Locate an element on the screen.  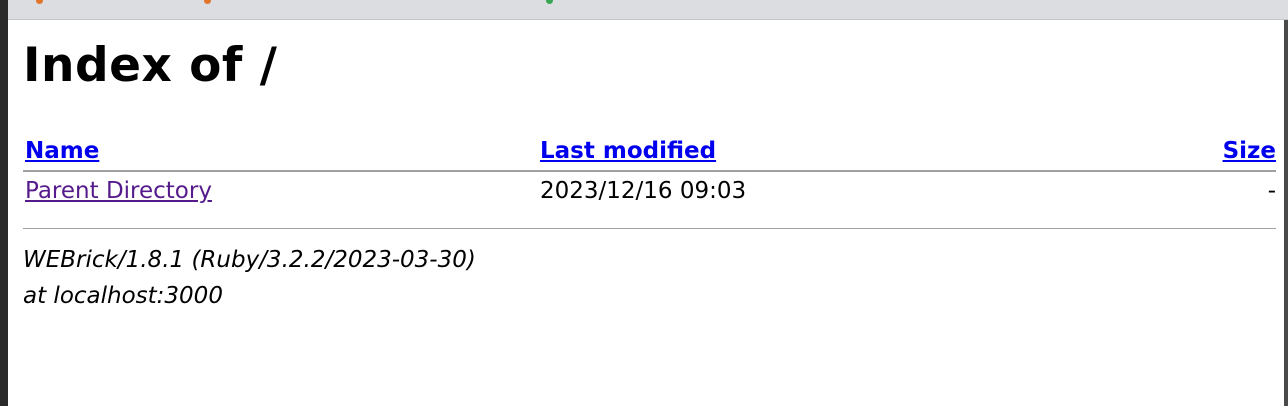
row-last-modified-cell: 2023/12/16 09:03 is located at coordinates (643, 191).